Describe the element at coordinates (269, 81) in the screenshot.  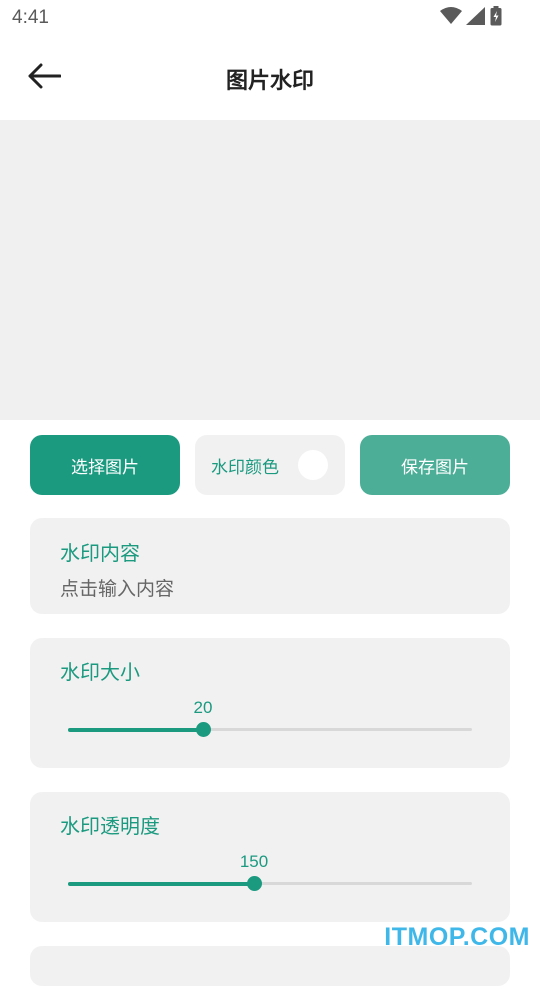
I see `page-title: 图片水印` at that location.